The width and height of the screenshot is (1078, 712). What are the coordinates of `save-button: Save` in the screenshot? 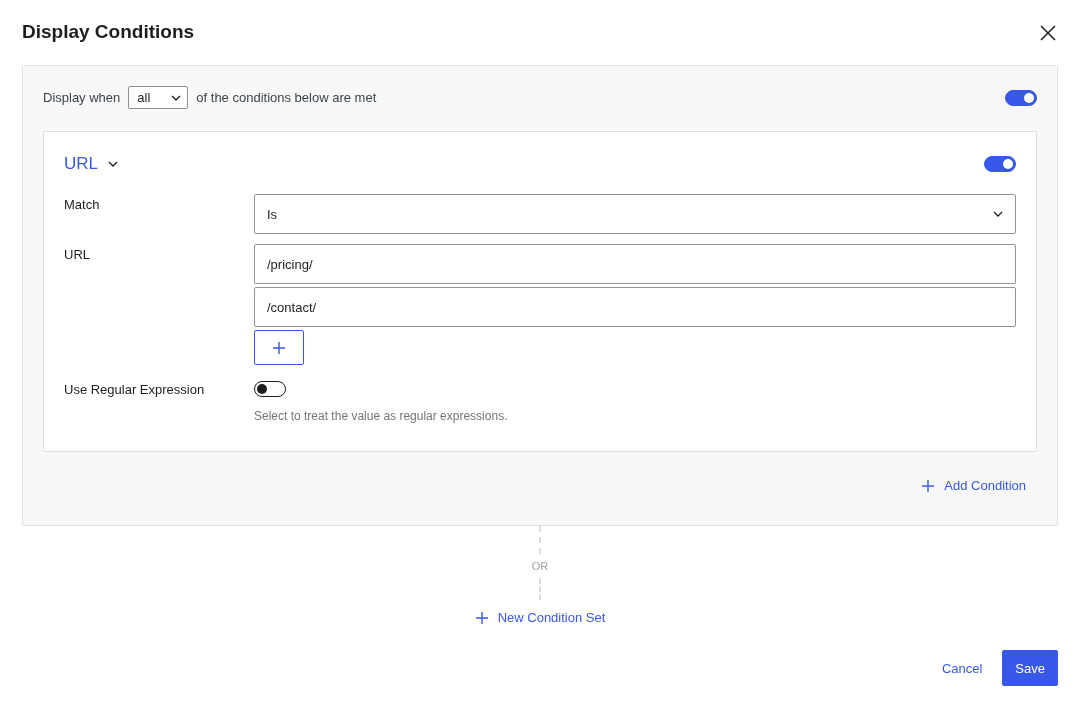 It's located at (1030, 668).